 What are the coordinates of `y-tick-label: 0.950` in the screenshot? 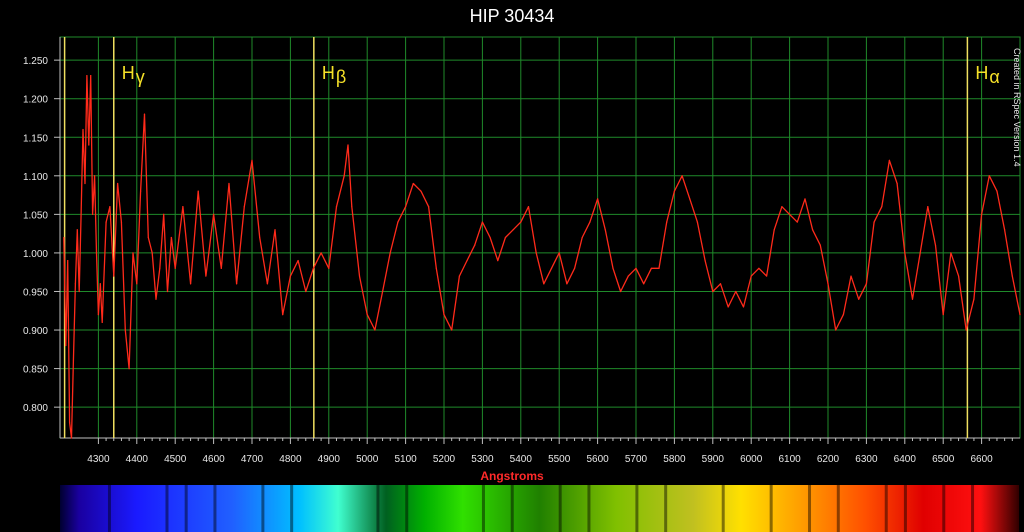 It's located at (35, 292).